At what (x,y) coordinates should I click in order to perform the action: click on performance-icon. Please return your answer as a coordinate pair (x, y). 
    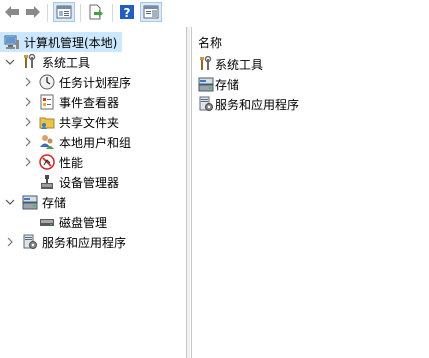
    Looking at the image, I should click on (47, 162).